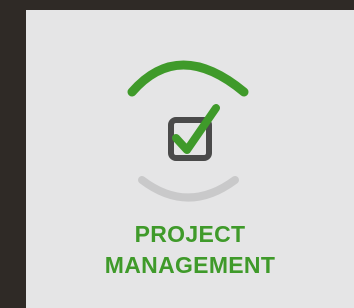  What do you see at coordinates (190, 265) in the screenshot?
I see `tile-title-line2: MANAGEMENT` at bounding box center [190, 265].